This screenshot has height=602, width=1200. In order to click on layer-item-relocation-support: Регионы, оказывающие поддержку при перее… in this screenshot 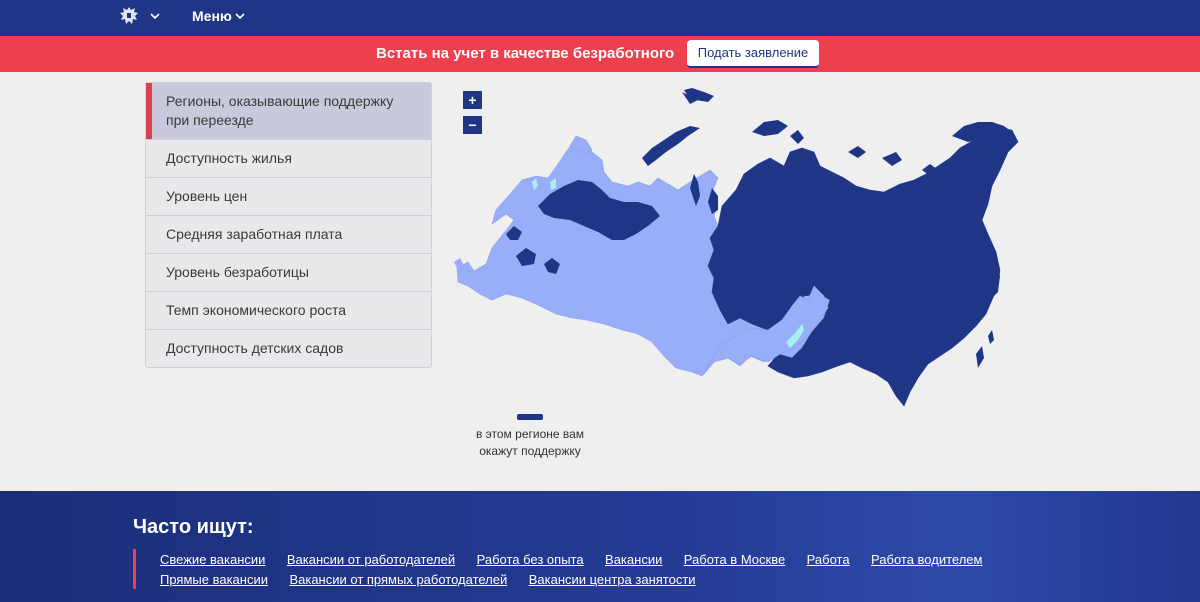, I will do `click(288, 111)`.